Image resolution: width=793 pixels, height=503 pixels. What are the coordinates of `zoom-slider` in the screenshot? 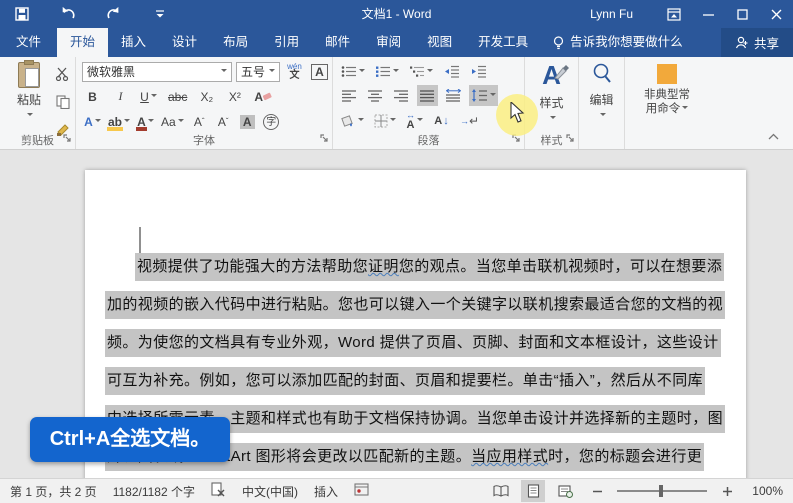 It's located at (662, 491).